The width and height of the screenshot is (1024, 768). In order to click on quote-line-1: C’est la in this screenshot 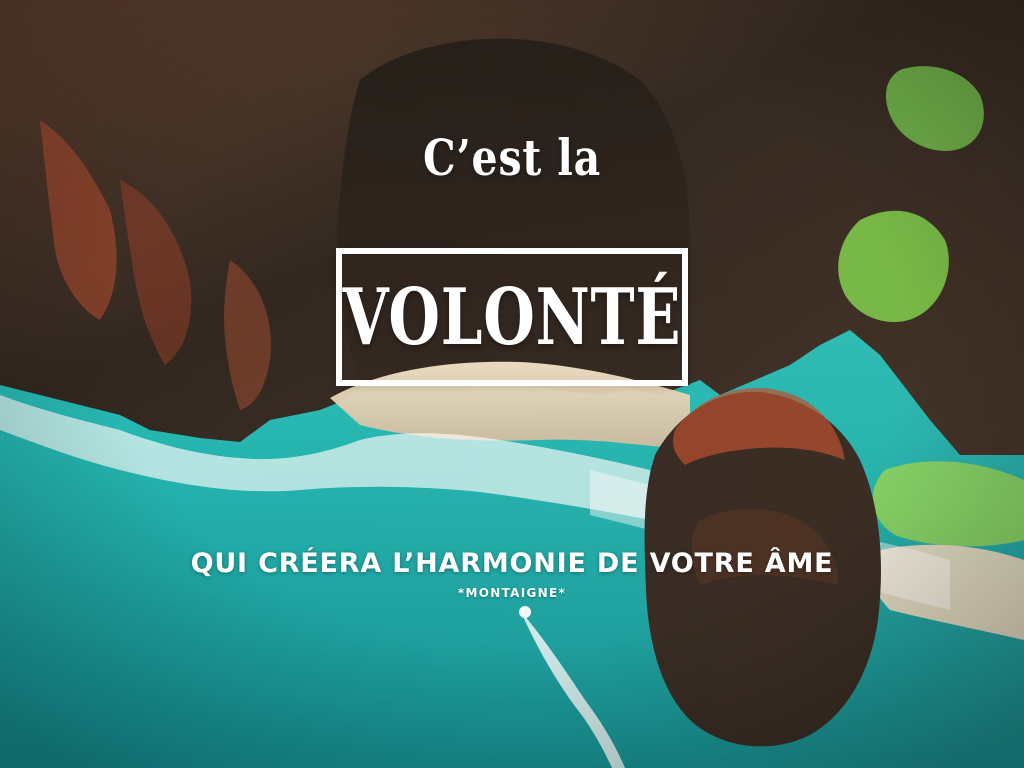, I will do `click(512, 157)`.